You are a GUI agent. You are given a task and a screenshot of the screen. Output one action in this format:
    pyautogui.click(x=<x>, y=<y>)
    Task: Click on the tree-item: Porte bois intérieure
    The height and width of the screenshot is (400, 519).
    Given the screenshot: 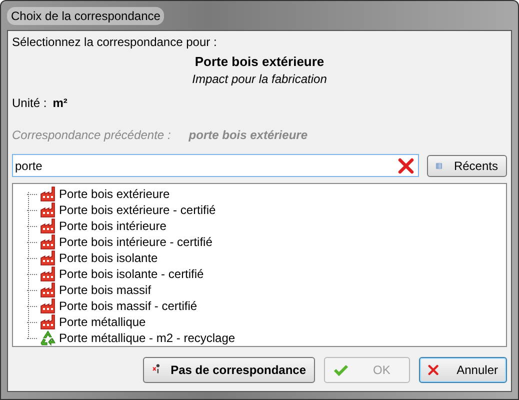 What is the action you would take?
    pyautogui.click(x=112, y=226)
    